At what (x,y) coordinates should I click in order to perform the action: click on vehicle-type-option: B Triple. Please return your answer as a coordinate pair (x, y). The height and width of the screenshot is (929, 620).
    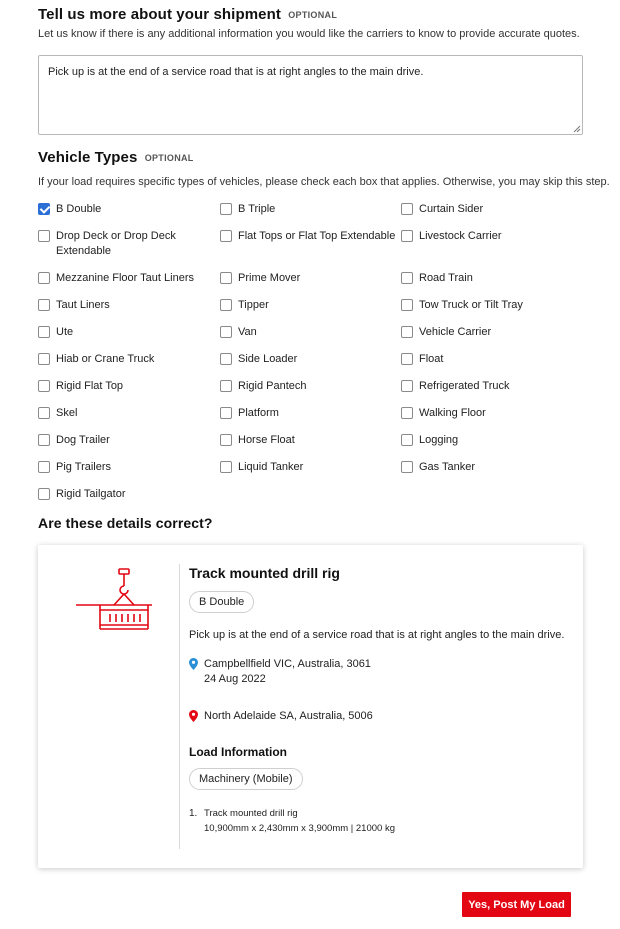
    Looking at the image, I should click on (247, 209).